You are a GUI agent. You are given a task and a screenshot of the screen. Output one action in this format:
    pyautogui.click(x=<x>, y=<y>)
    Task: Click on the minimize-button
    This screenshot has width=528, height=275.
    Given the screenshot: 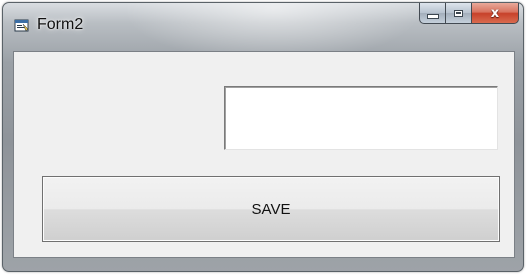 What is the action you would take?
    pyautogui.click(x=432, y=13)
    